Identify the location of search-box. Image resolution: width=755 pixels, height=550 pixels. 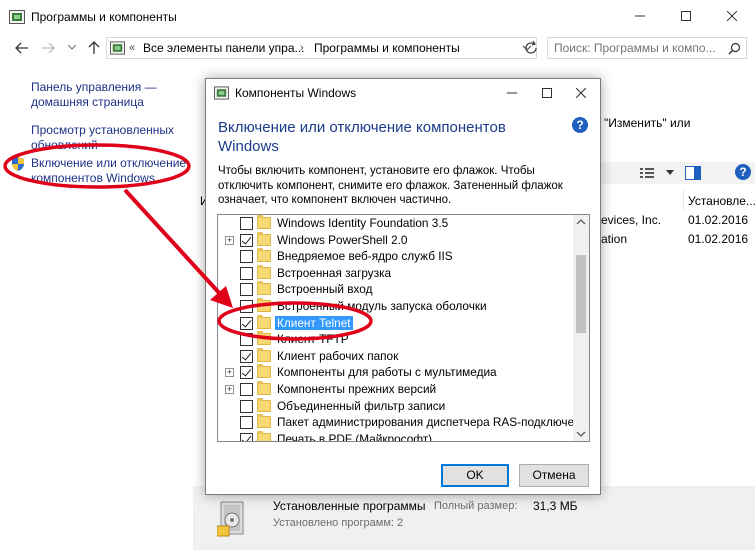
(647, 48).